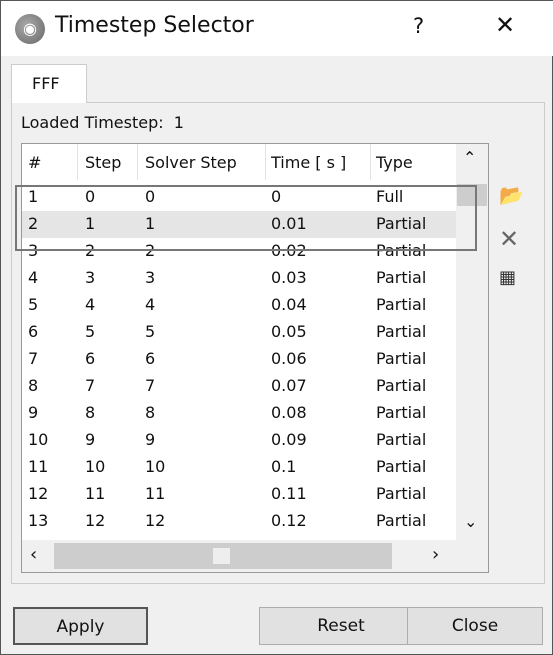 This screenshot has width=553, height=655. Describe the element at coordinates (289, 439) in the screenshot. I see `table-cell: 0.09` at that location.